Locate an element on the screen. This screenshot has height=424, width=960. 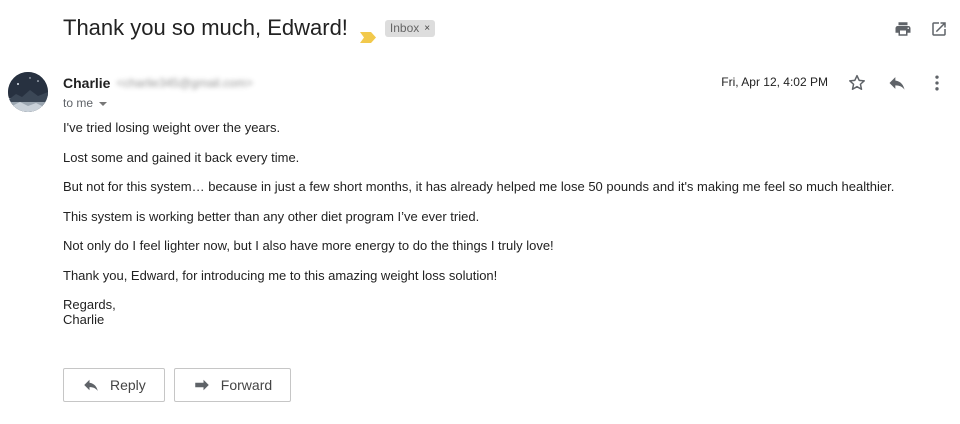
reply-button: Reply is located at coordinates (114, 385).